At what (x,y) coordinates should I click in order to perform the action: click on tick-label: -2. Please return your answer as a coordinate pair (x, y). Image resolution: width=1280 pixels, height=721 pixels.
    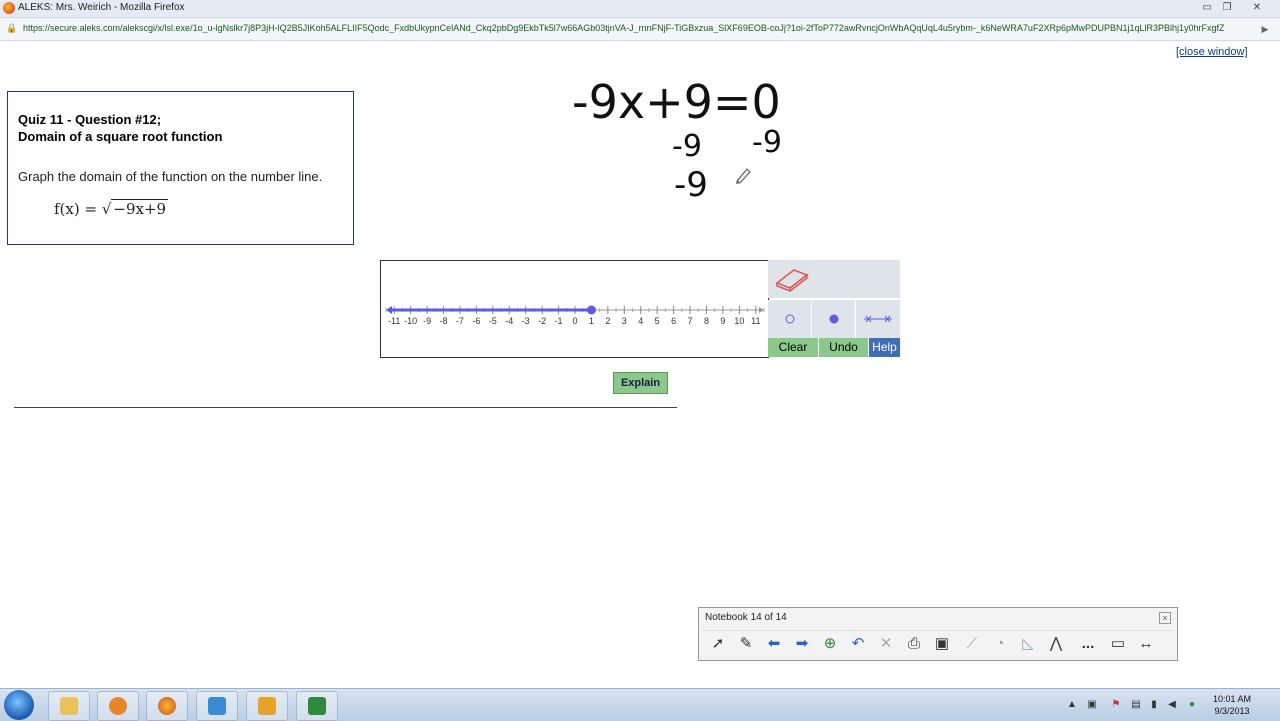
    Looking at the image, I should click on (542, 321).